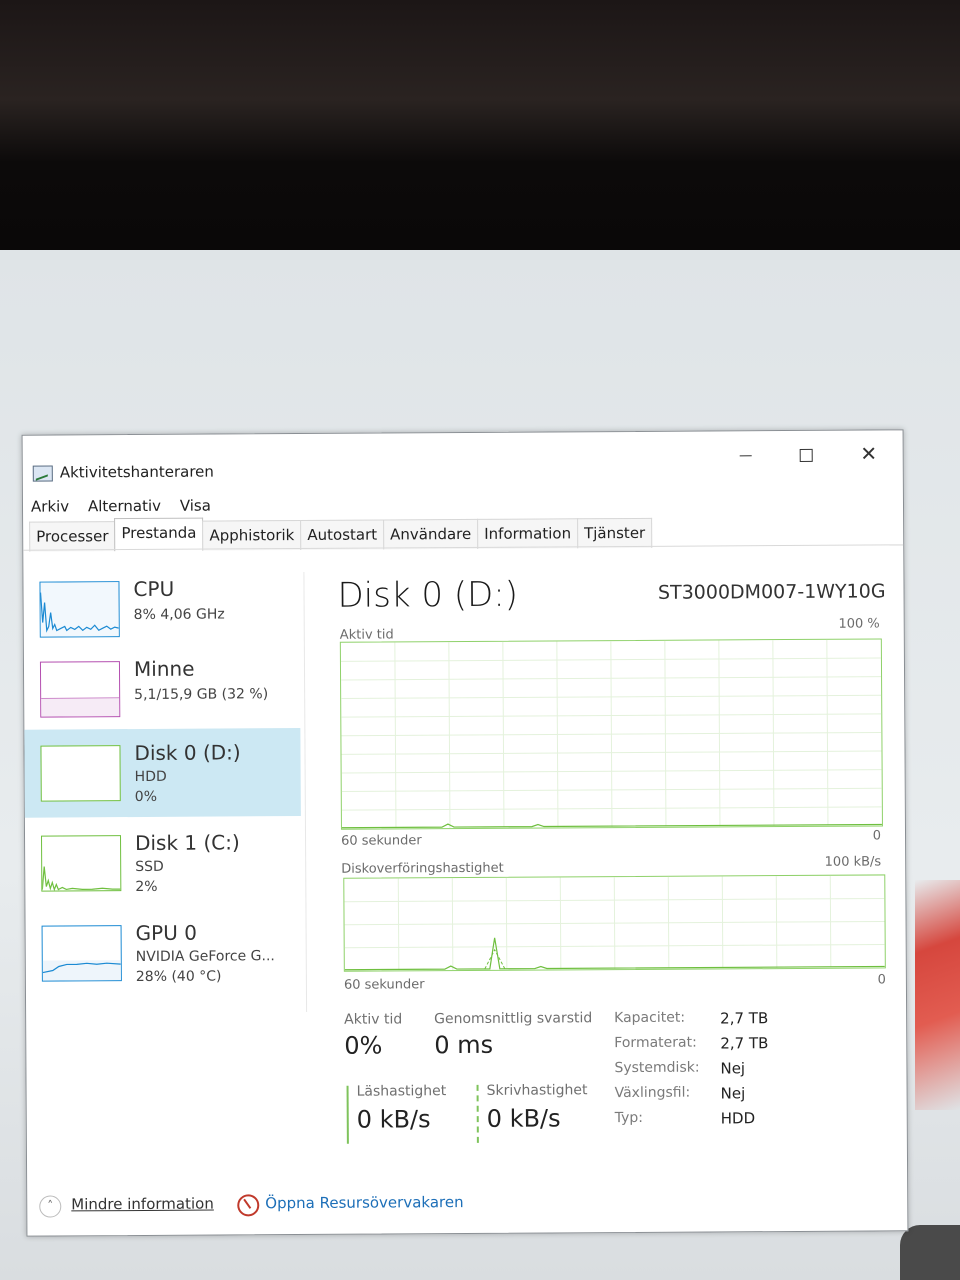 The width and height of the screenshot is (960, 1280). Describe the element at coordinates (159, 534) in the screenshot. I see `tab-prestanda: Prestanda` at that location.